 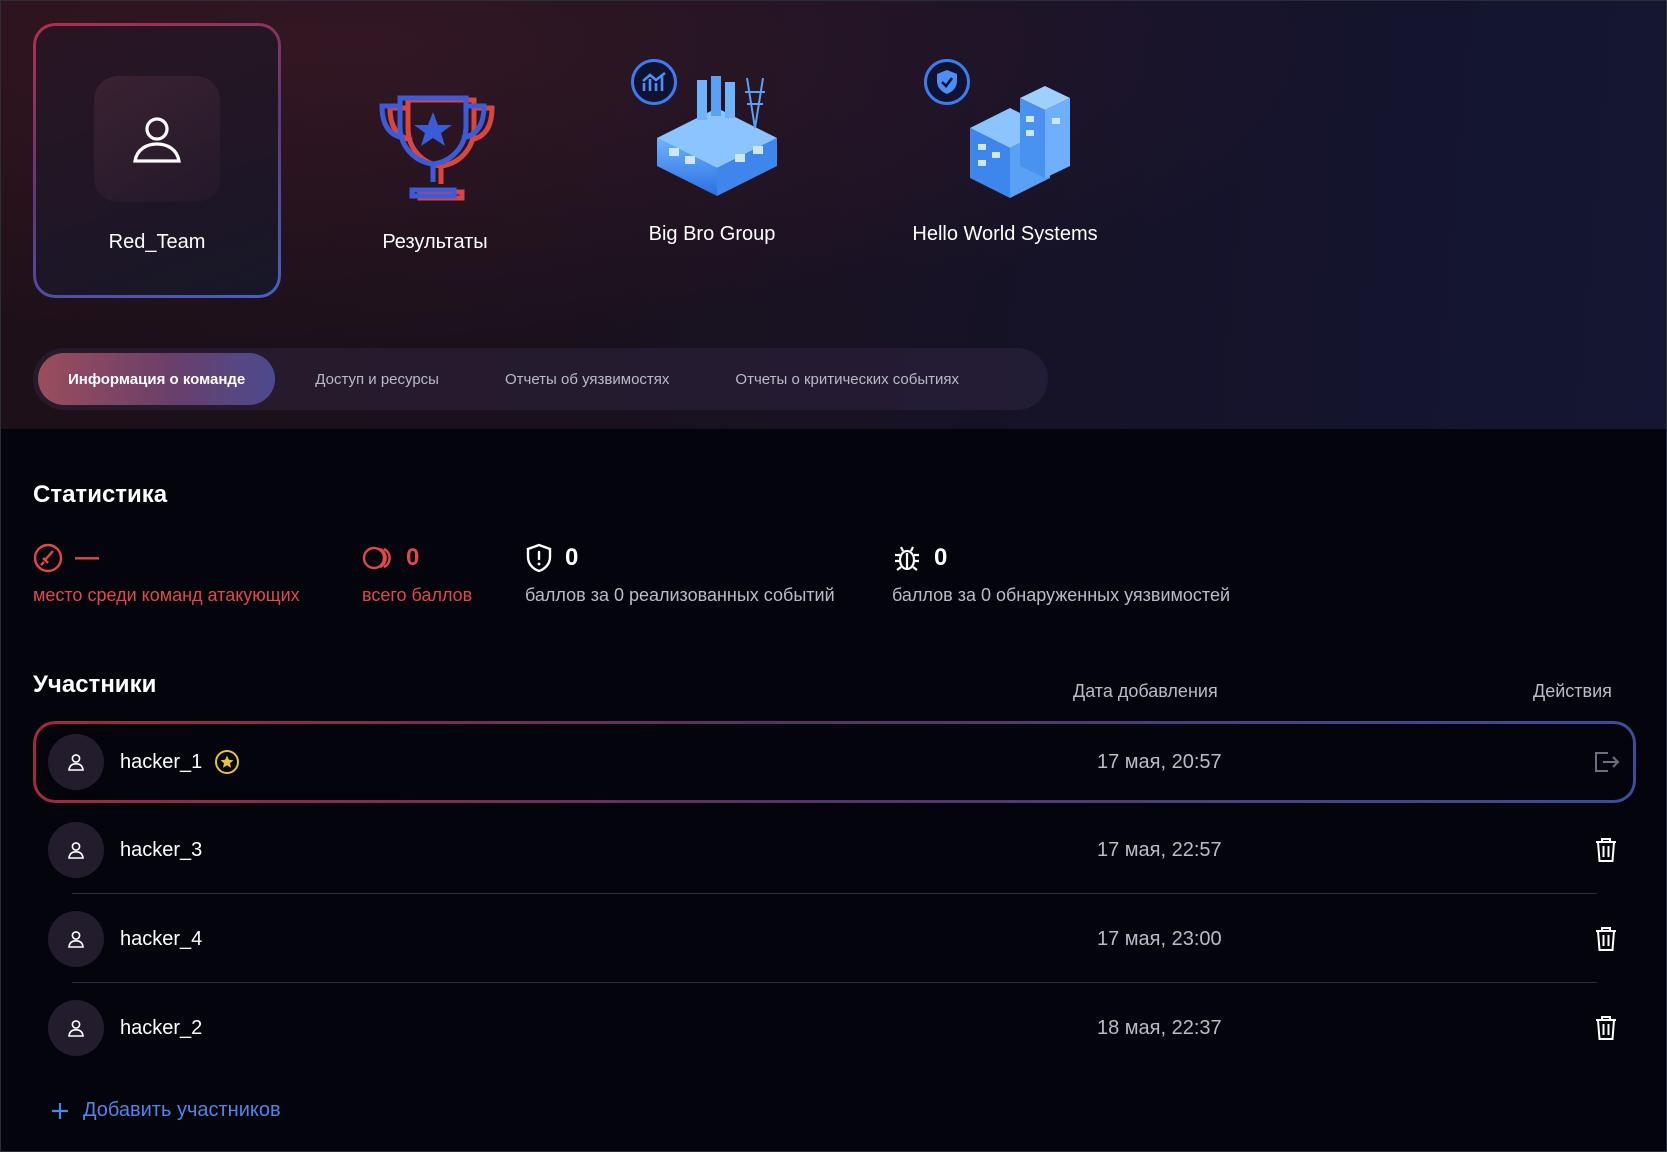 I want to click on verified-shield-badge-icon, so click(x=947, y=82).